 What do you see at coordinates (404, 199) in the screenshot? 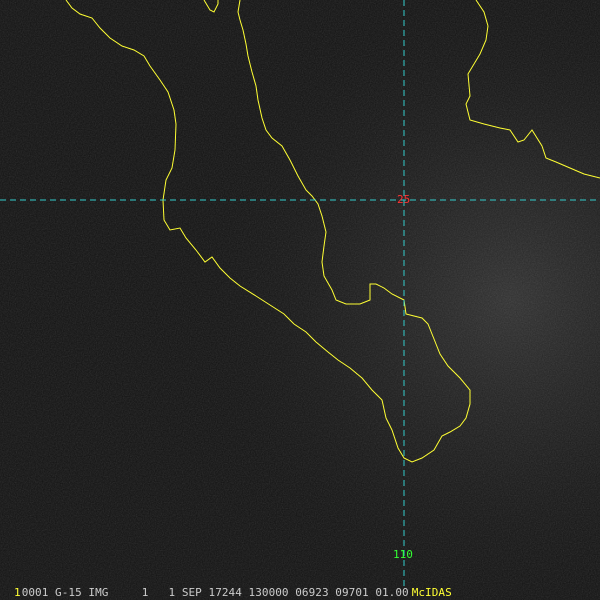
I see `latitude-label: 25` at bounding box center [404, 199].